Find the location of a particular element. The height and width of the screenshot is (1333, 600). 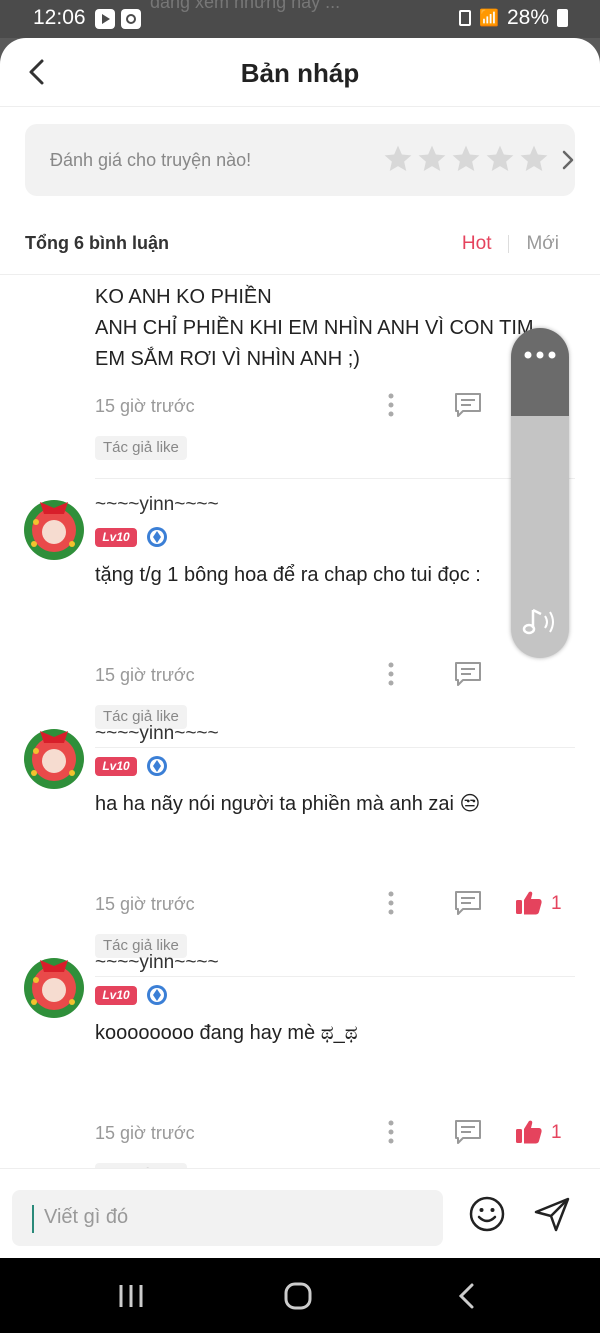

input-placeholder: Viết gì đó is located at coordinates (86, 1217).